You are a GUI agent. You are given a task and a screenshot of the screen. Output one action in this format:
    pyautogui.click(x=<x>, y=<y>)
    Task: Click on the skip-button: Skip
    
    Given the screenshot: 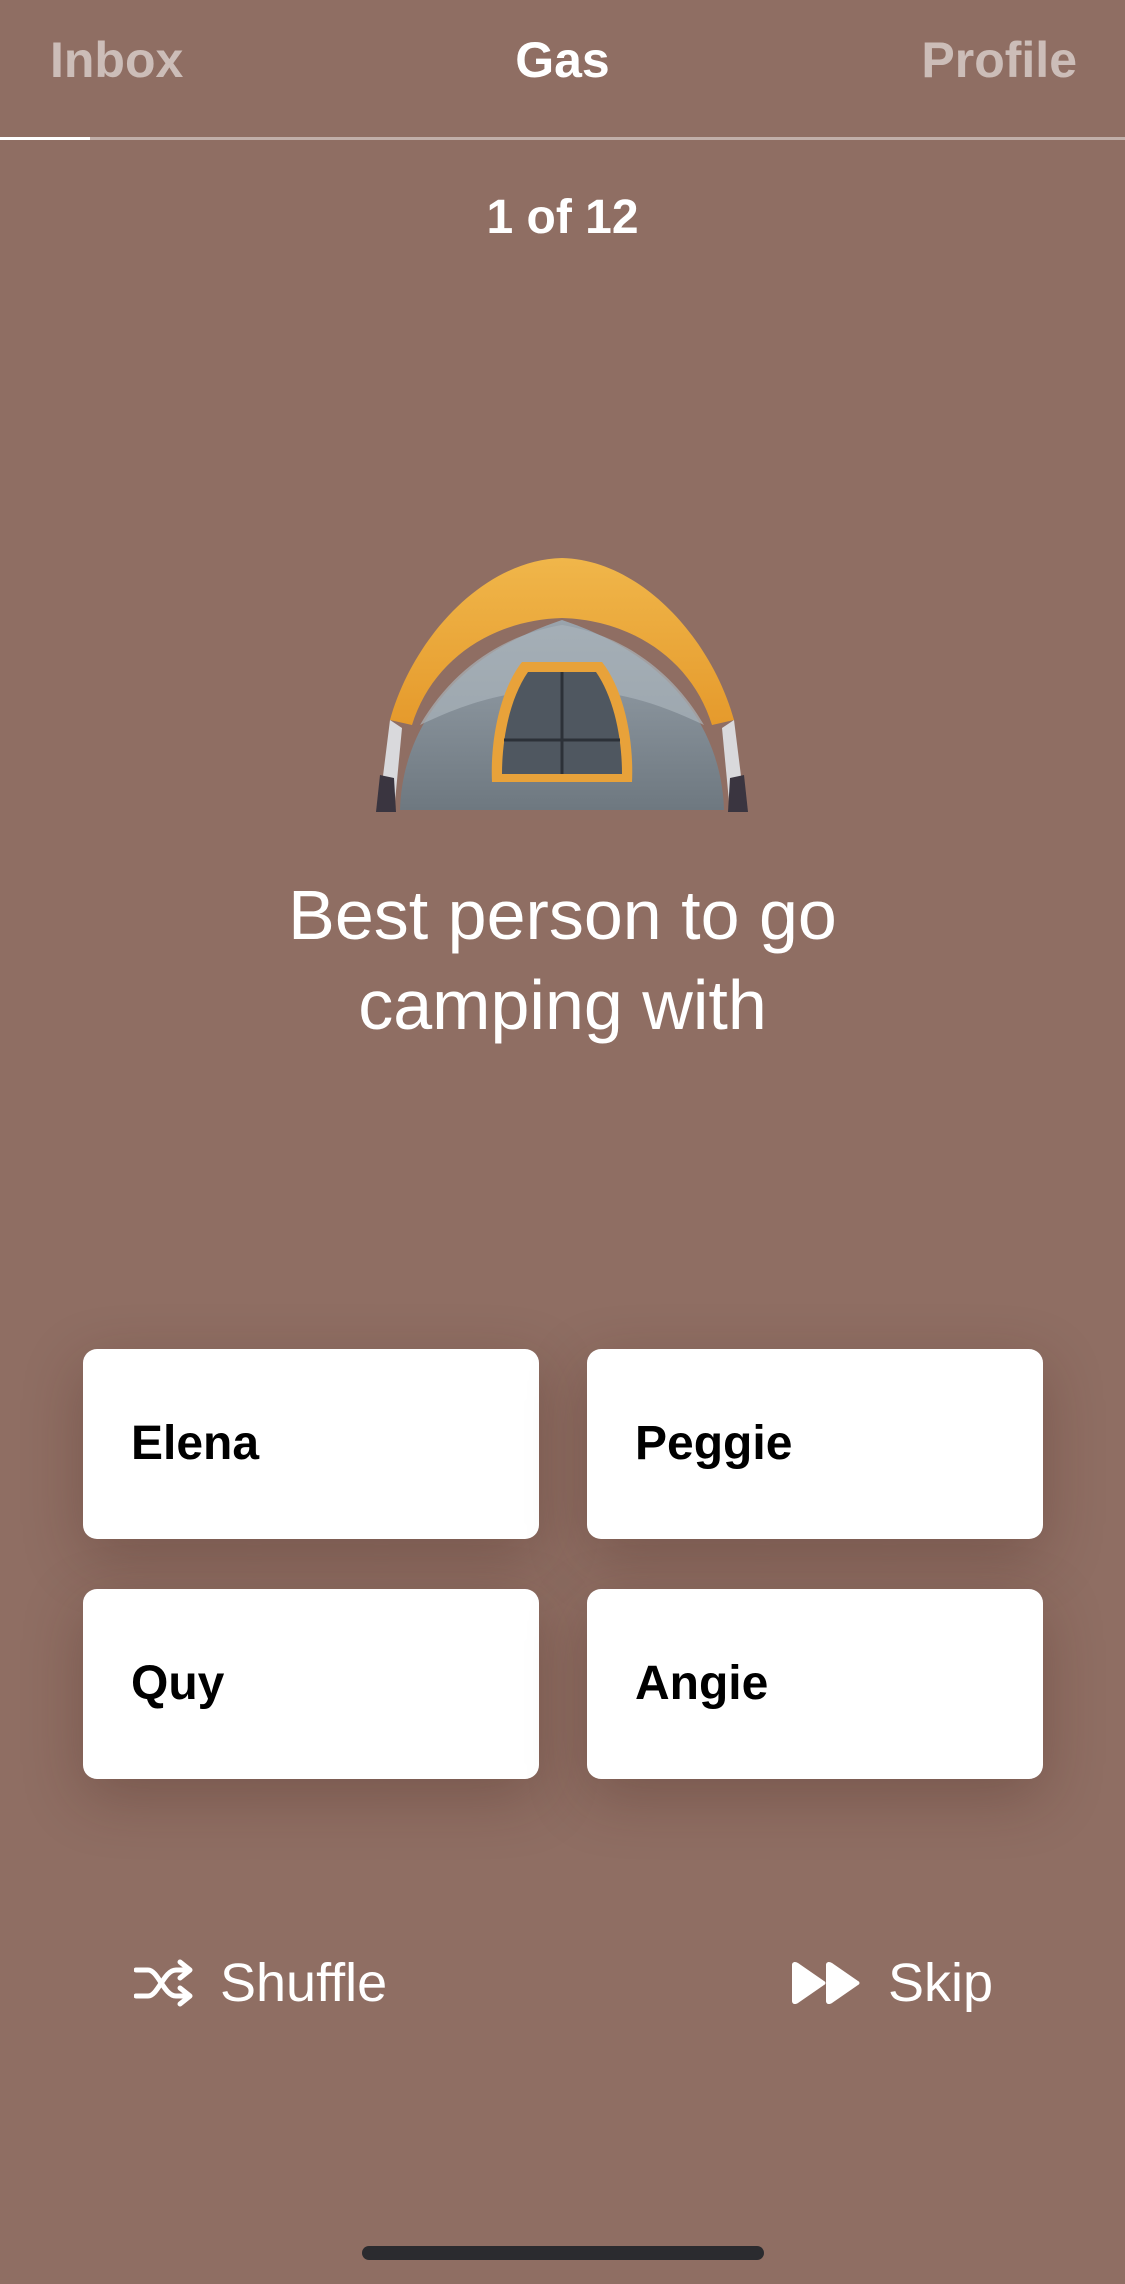 What is the action you would take?
    pyautogui.click(x=891, y=1983)
    